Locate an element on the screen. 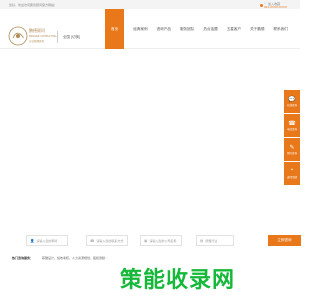 The width and height of the screenshot is (320, 300). nav-item-contact: 联系我们 is located at coordinates (280, 29).